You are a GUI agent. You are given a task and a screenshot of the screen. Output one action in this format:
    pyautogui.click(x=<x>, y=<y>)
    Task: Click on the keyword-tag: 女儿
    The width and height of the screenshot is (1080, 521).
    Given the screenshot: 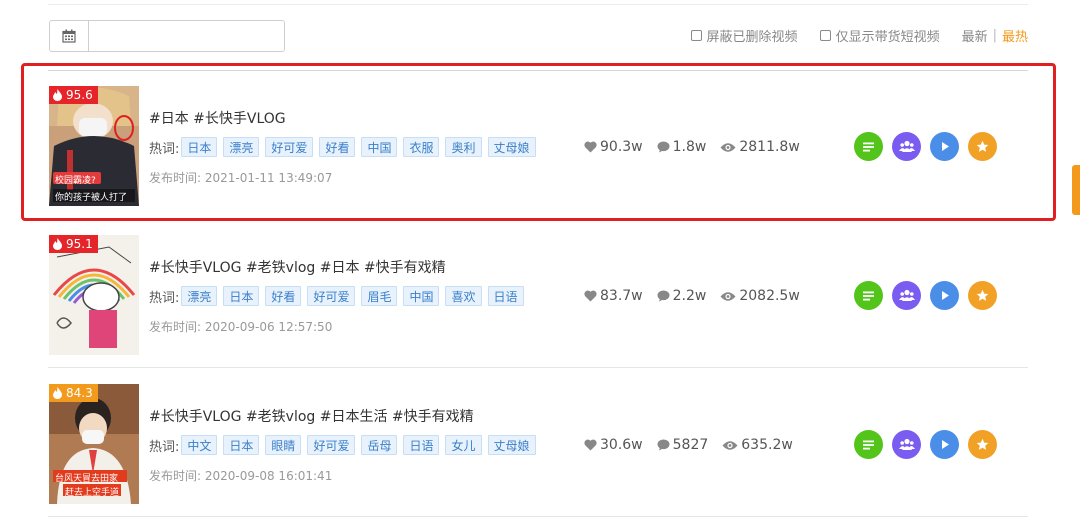 What is the action you would take?
    pyautogui.click(x=463, y=445)
    